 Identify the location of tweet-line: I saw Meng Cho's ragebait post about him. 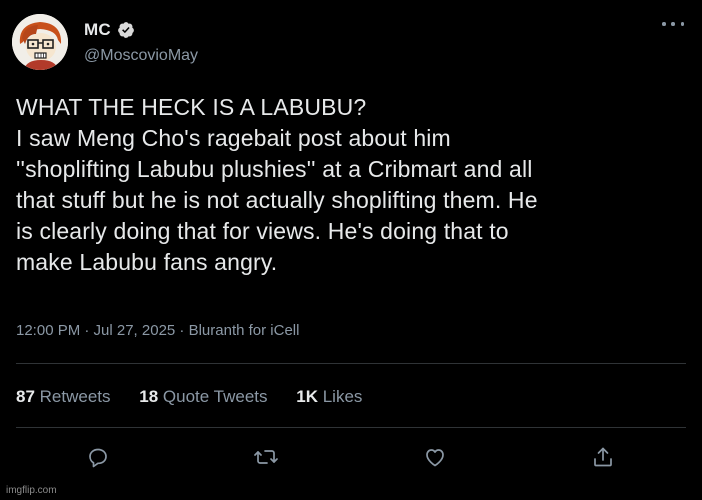
(233, 138).